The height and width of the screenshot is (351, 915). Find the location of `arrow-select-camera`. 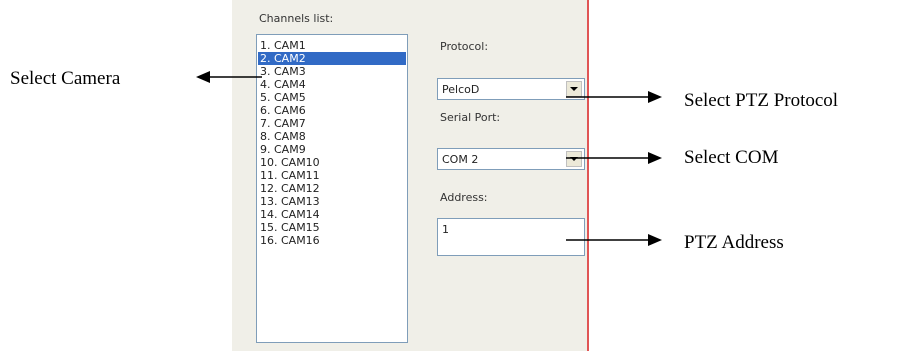

arrow-select-camera is located at coordinates (229, 77).